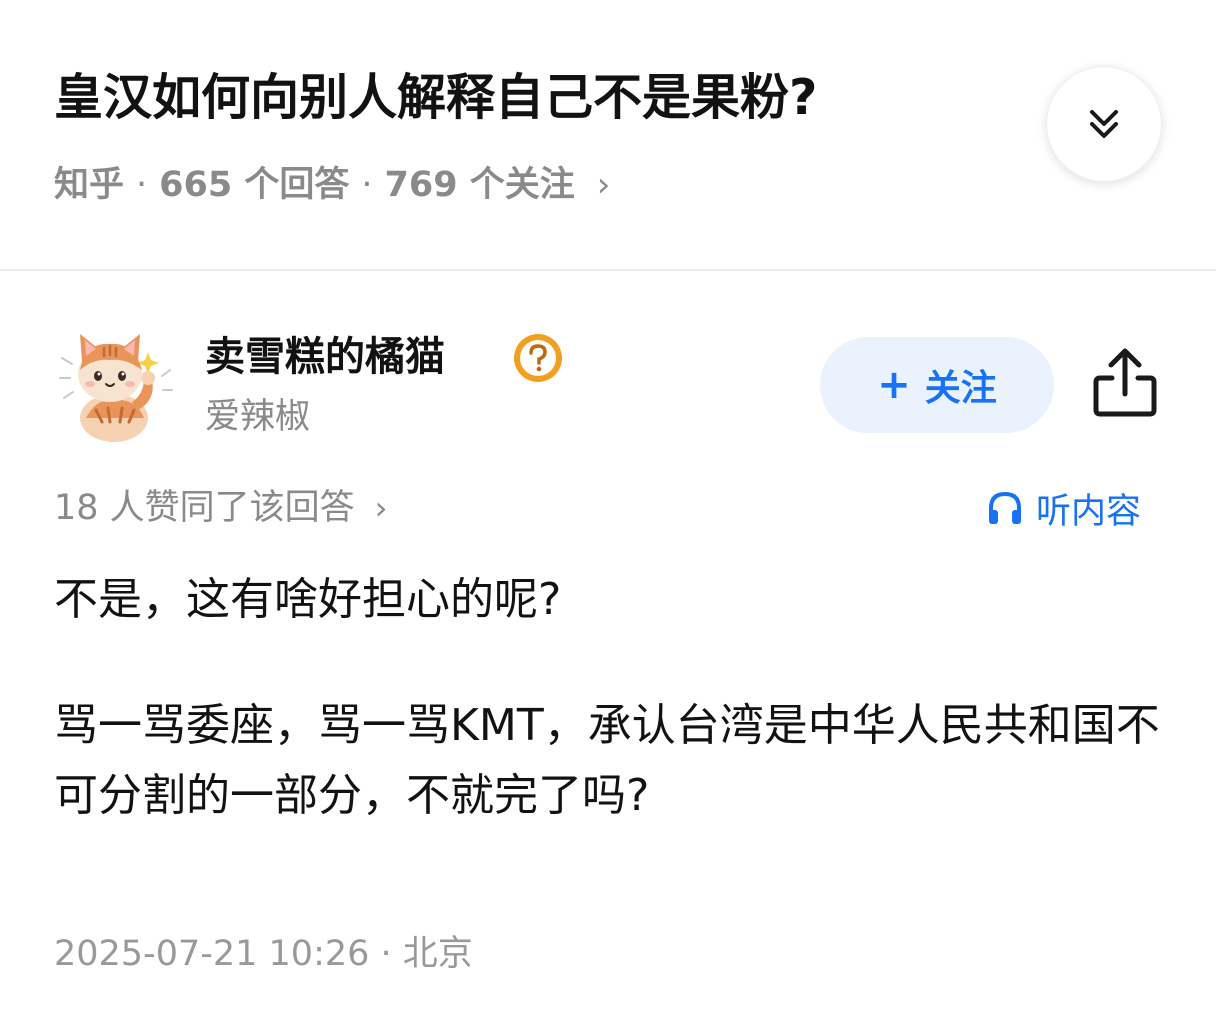  What do you see at coordinates (960, 388) in the screenshot?
I see `follow-label: 关注` at bounding box center [960, 388].